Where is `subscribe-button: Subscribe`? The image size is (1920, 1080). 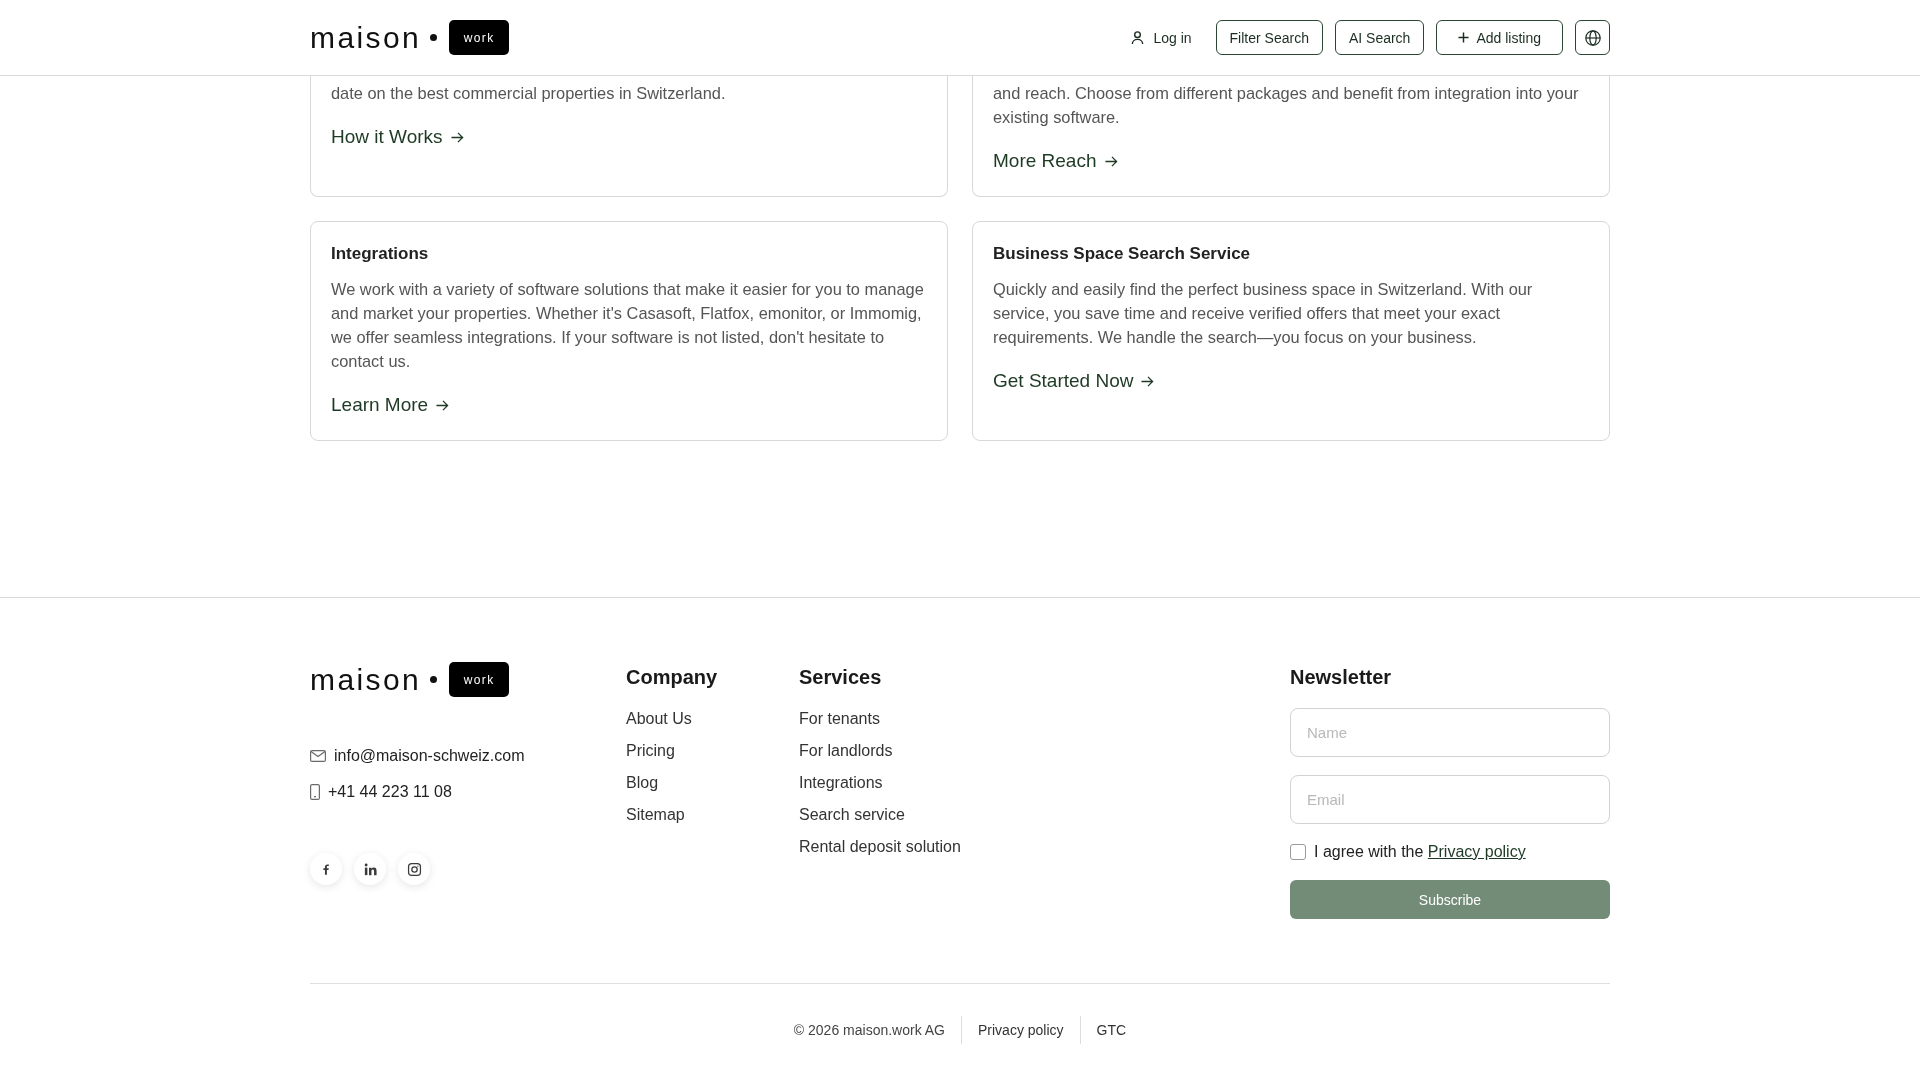
subscribe-button: Subscribe is located at coordinates (1450, 899).